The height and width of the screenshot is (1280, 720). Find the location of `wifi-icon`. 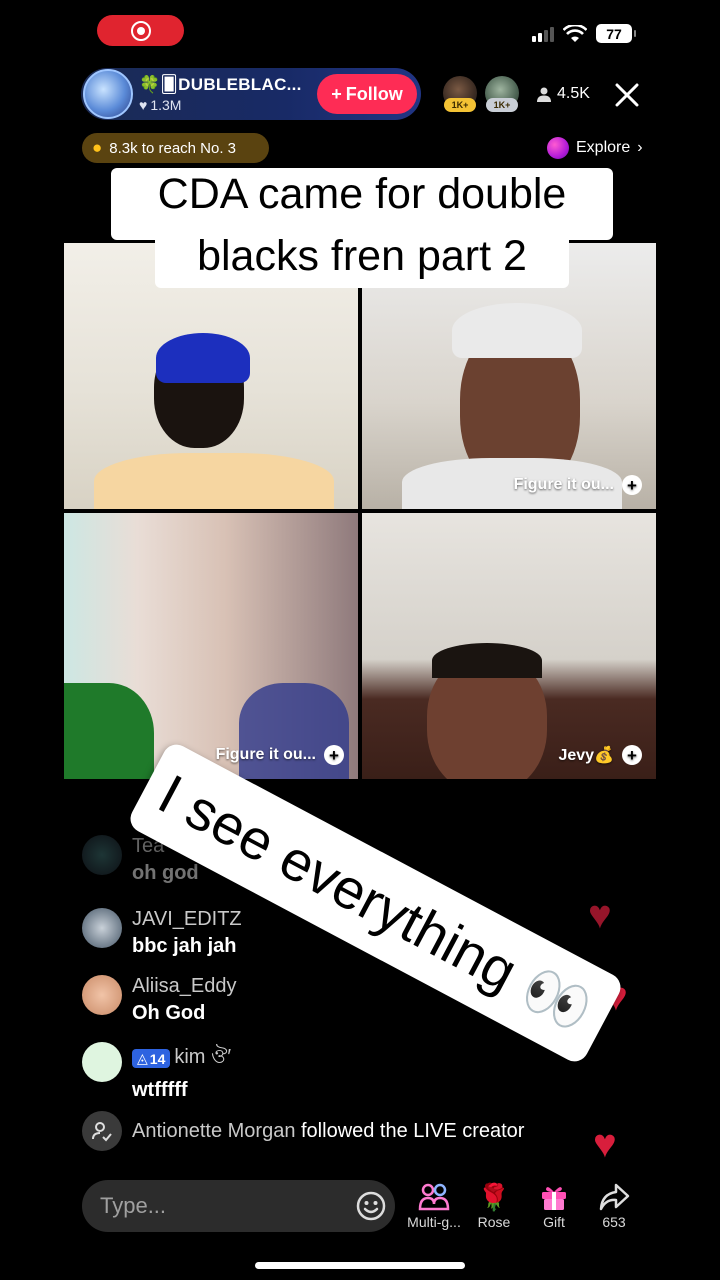

wifi-icon is located at coordinates (575, 33).